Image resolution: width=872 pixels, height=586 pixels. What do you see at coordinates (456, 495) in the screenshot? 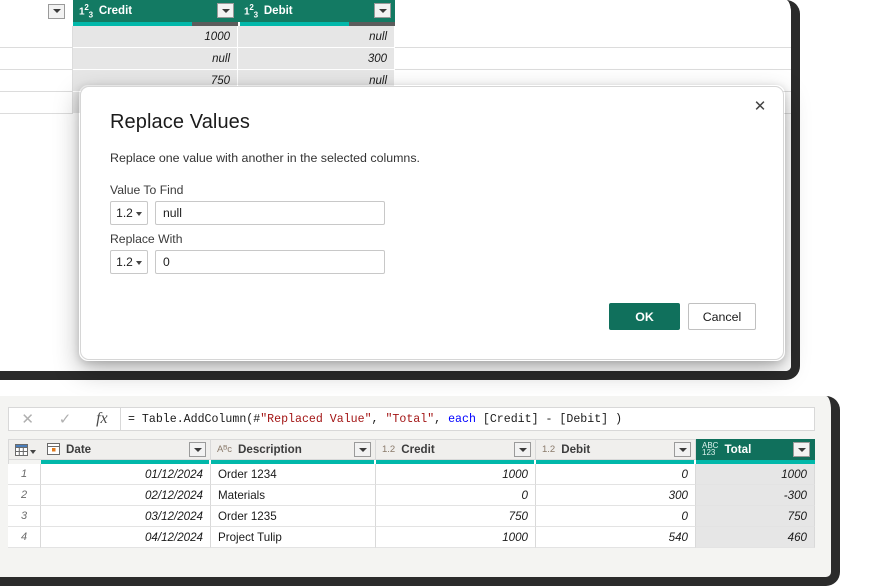
I see `cell-credit: 0` at bounding box center [456, 495].